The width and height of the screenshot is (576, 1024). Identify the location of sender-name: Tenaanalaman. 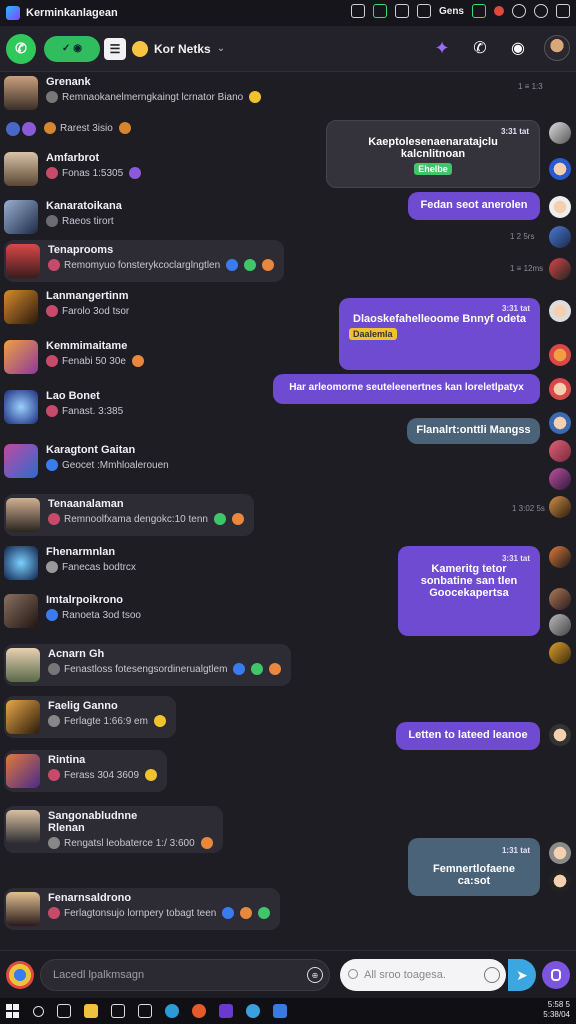
(86, 504).